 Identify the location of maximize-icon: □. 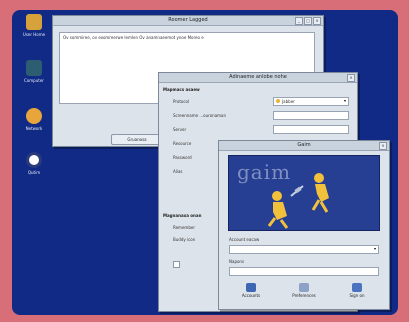
(308, 21).